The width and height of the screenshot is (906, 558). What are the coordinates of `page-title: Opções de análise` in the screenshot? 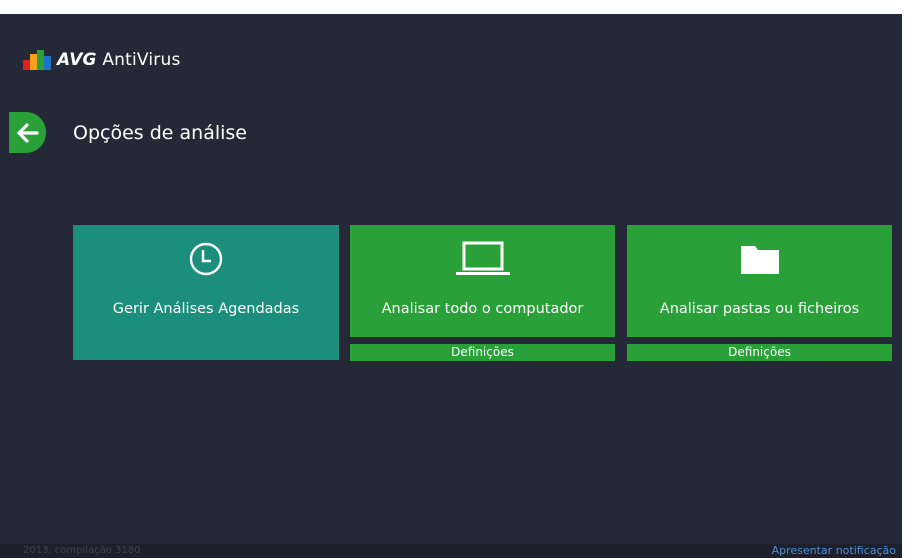 It's located at (160, 133).